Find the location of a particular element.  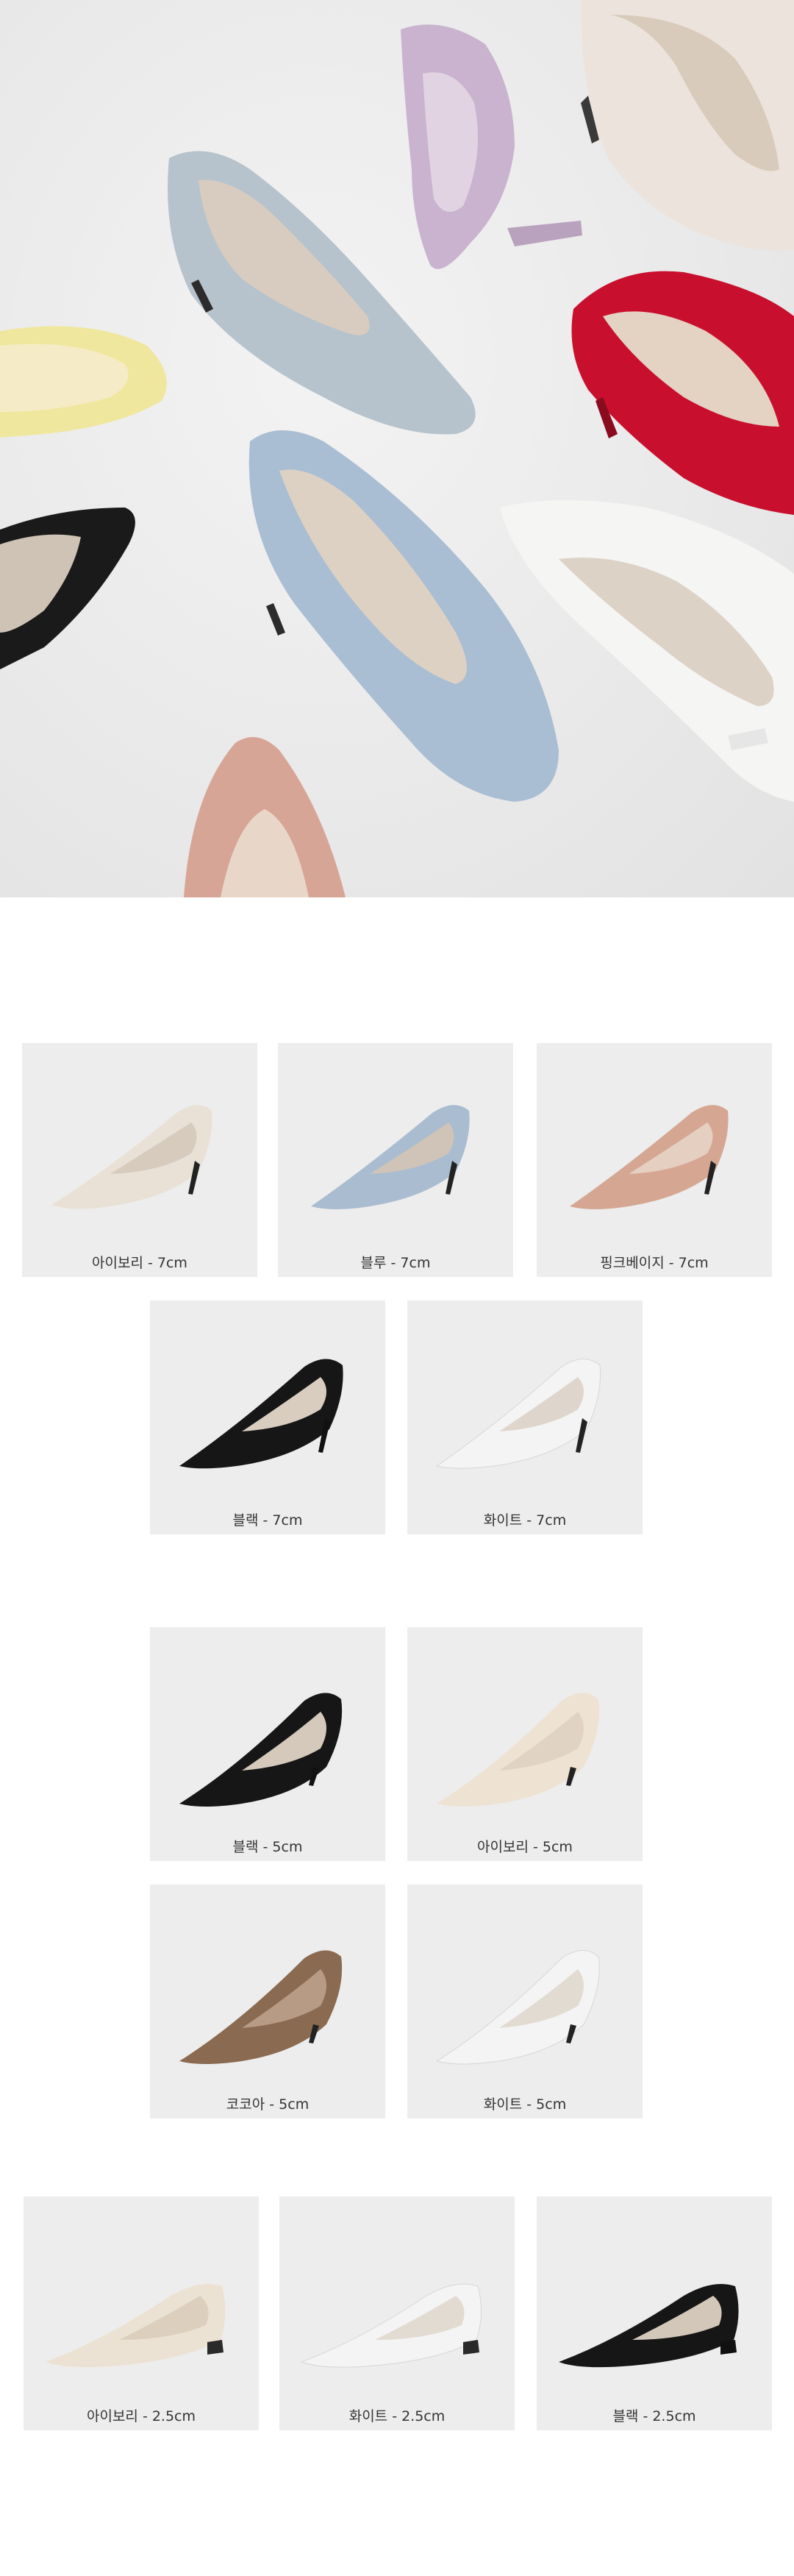

product-caption: 아이보리 - 2.5cm is located at coordinates (141, 2416).